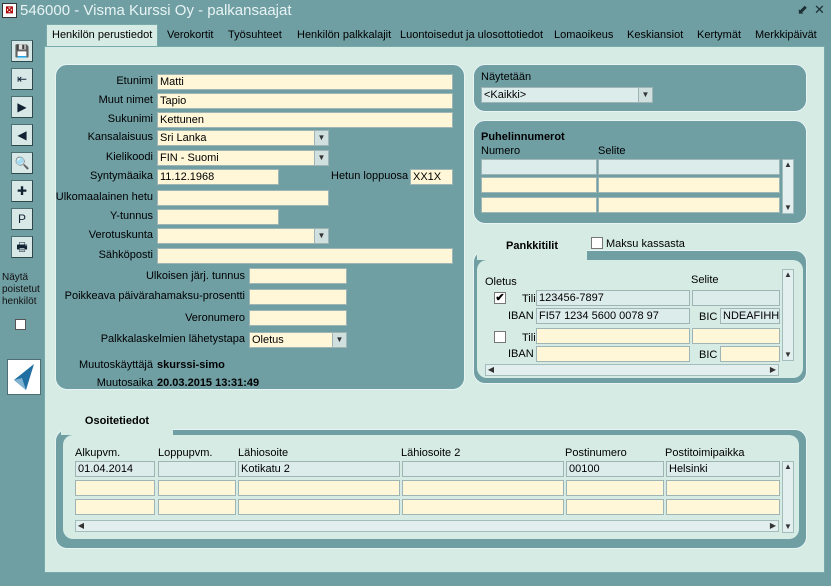 The height and width of the screenshot is (586, 831). Describe the element at coordinates (243, 198) in the screenshot. I see `ulkomaalainen-hetu-field` at that location.